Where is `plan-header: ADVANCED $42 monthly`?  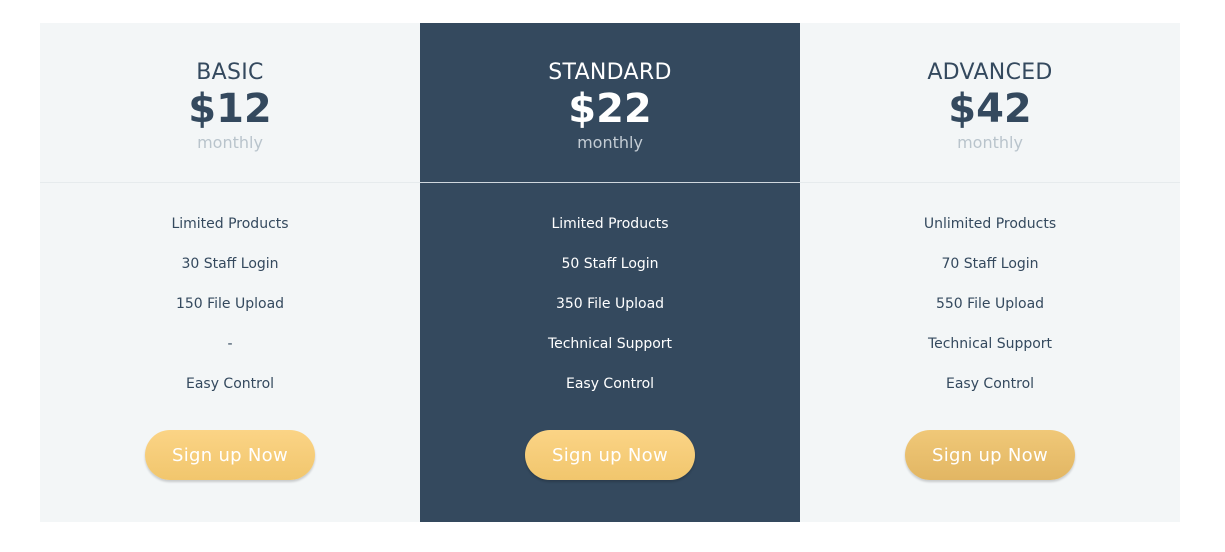 plan-header: ADVANCED $42 monthly is located at coordinates (990, 103).